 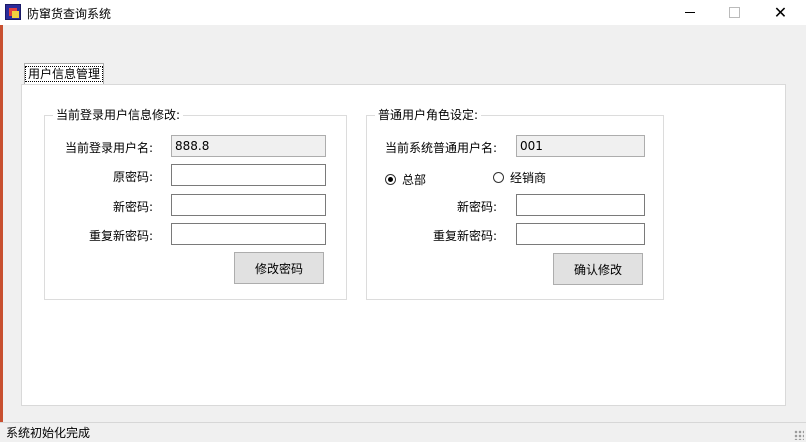 I want to click on old-password-label: 原密码:, so click(x=132, y=177).